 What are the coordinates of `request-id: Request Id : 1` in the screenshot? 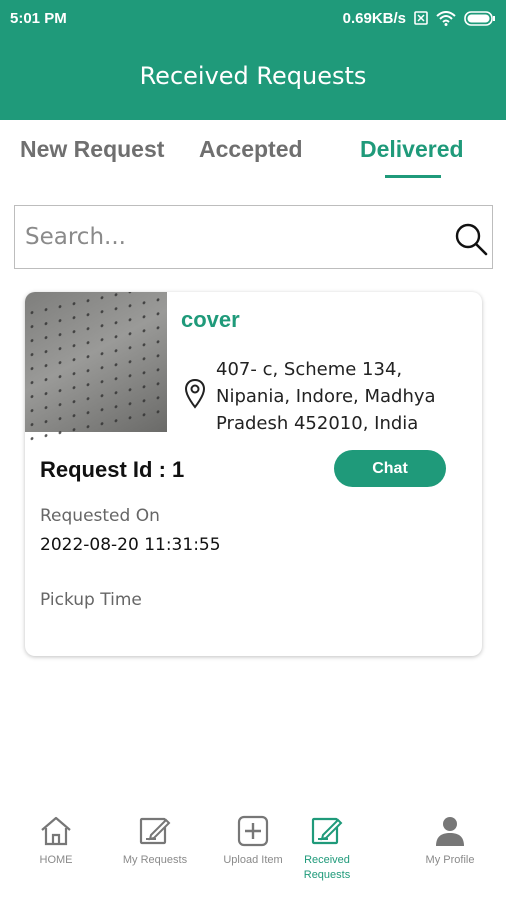 It's located at (112, 469).